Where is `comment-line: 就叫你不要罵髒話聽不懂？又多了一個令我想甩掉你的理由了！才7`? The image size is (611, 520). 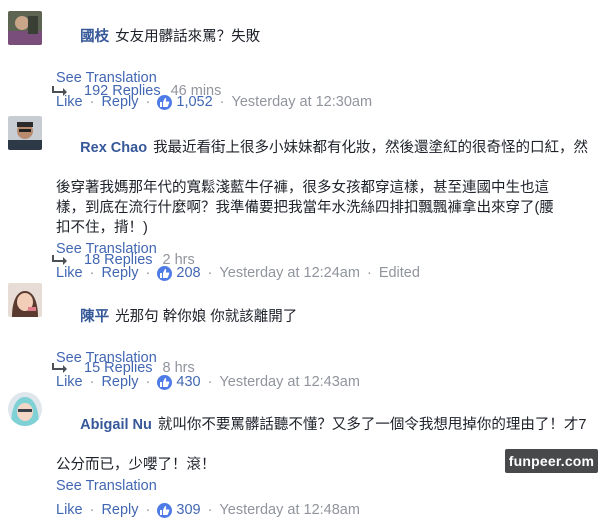
comment-line: 就叫你不要罵髒話聽不懂？又多了一個令我想甩掉你的理由了！才7 is located at coordinates (372, 425).